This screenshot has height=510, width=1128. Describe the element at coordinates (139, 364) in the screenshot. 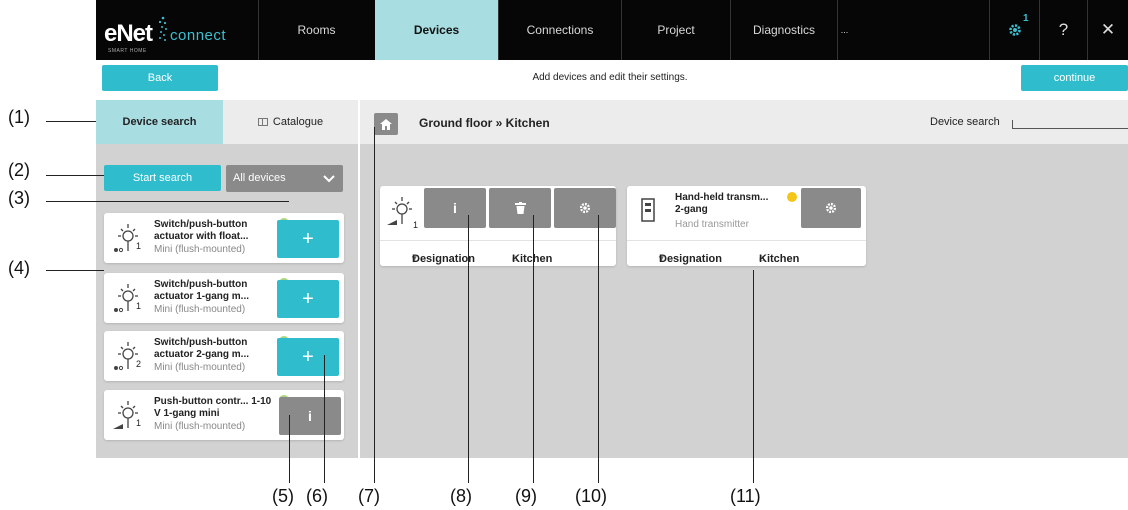

I see `channel-number: 2` at that location.